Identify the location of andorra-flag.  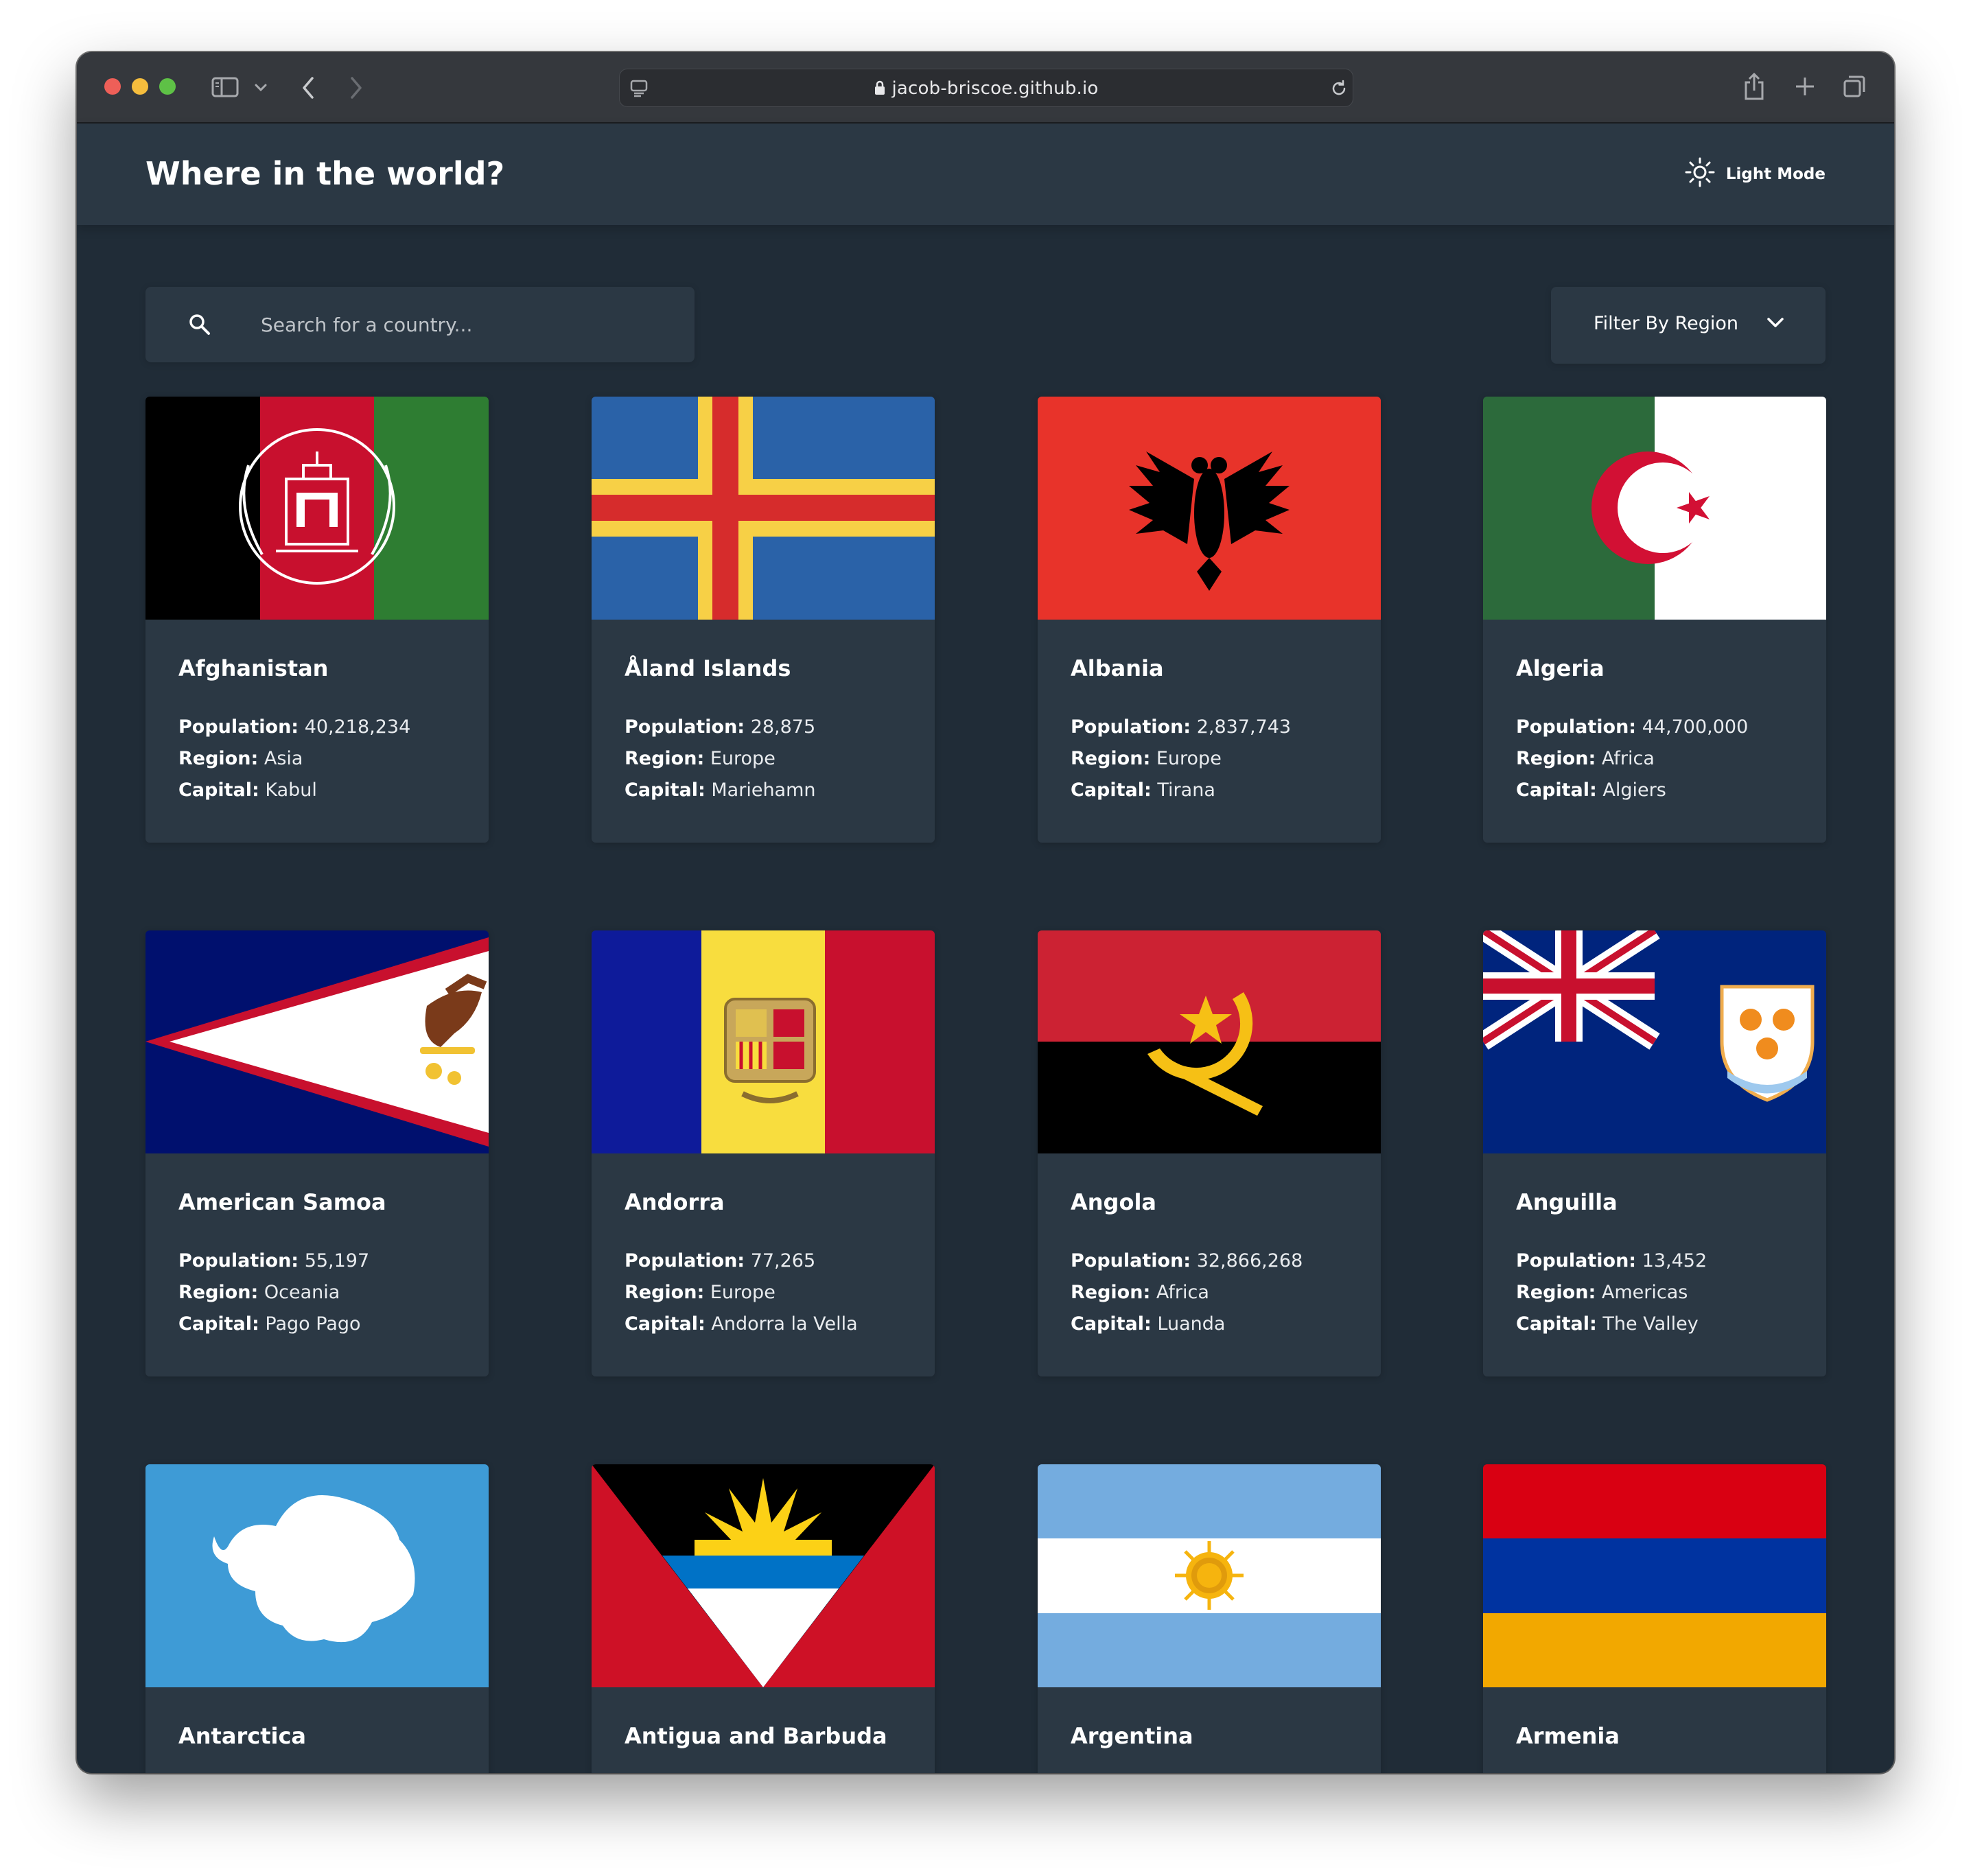
(763, 1041).